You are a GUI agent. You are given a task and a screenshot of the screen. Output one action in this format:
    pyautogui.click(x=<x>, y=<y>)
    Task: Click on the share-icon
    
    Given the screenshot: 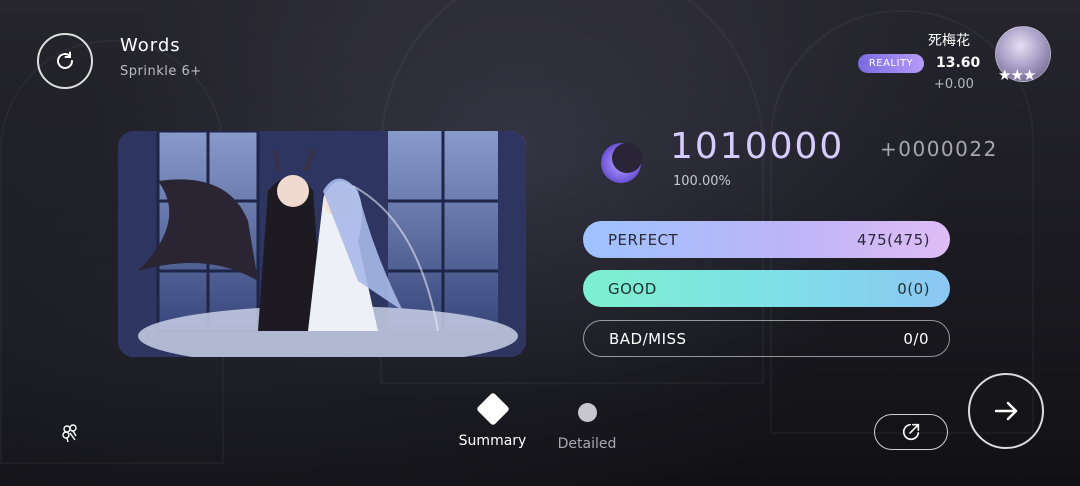 What is the action you would take?
    pyautogui.click(x=911, y=432)
    